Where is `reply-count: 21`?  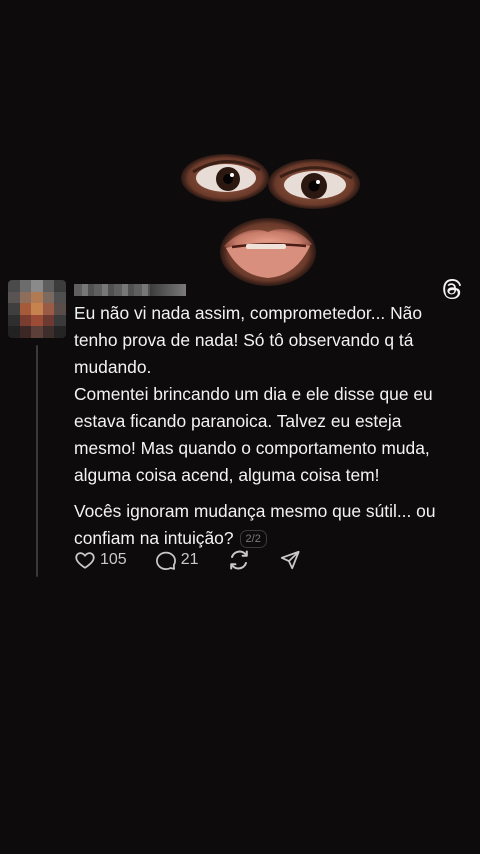 reply-count: 21 is located at coordinates (189, 559).